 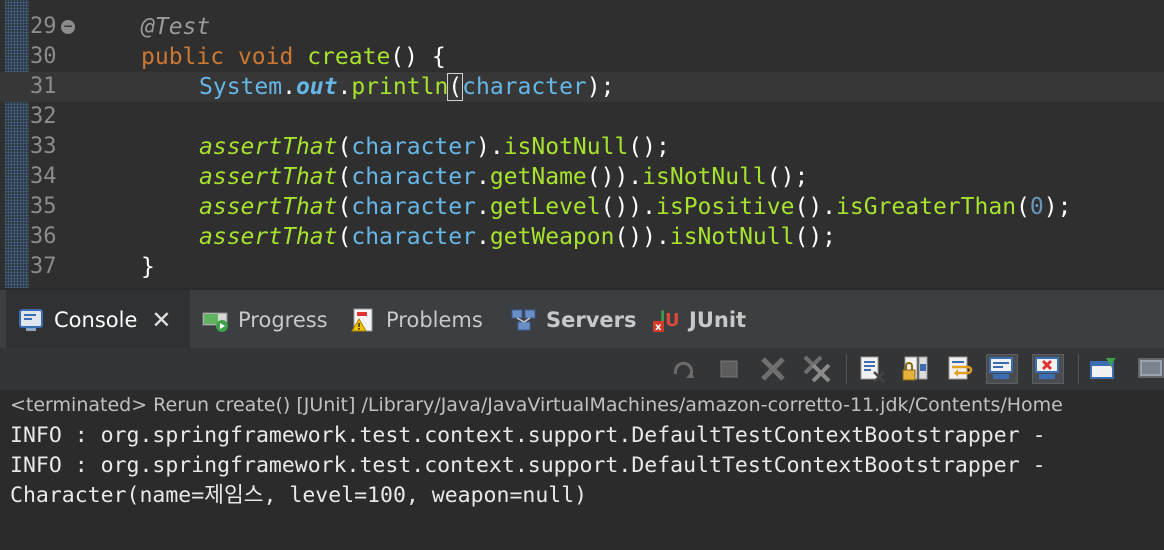 What do you see at coordinates (916, 369) in the screenshot?
I see `scroll-lock-icon` at bounding box center [916, 369].